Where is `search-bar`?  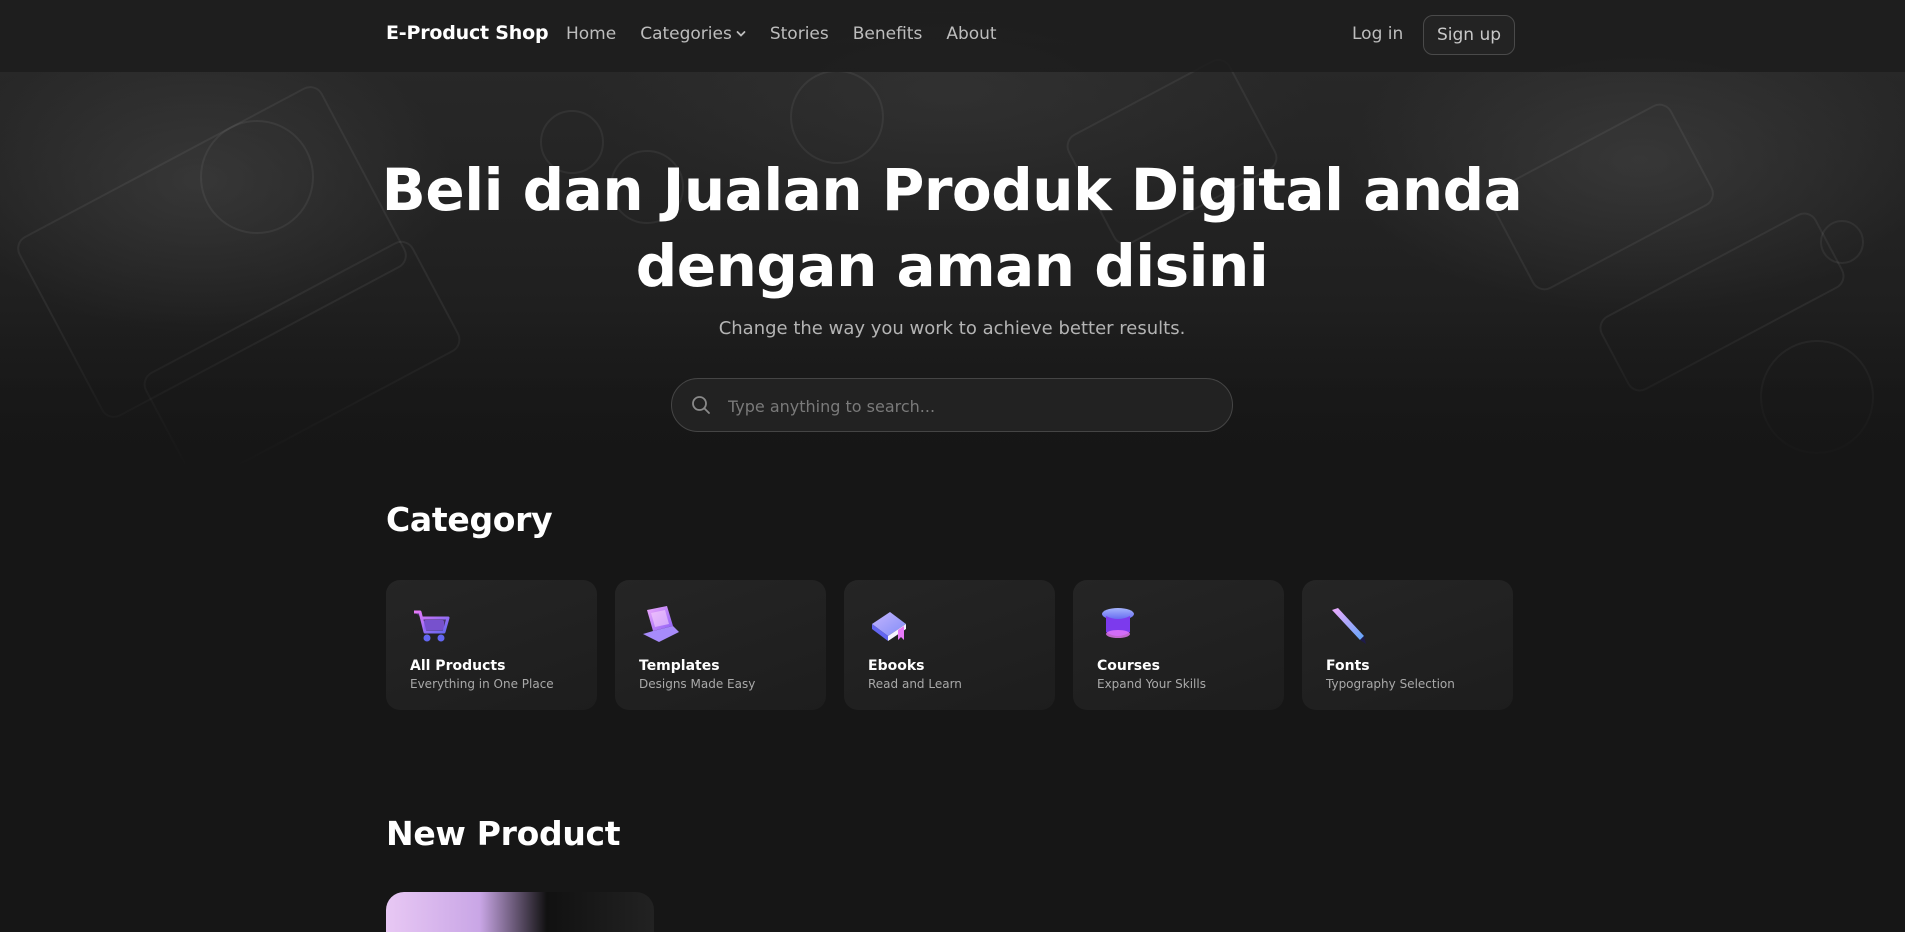 search-bar is located at coordinates (952, 405).